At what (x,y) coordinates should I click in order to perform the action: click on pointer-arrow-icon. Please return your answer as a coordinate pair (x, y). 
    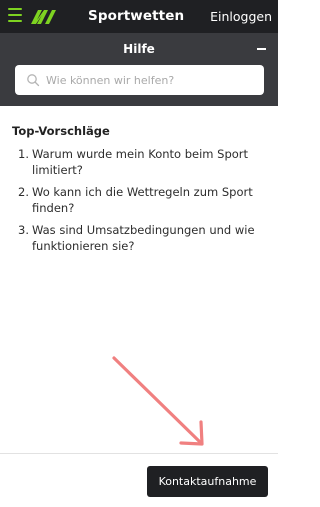
    Looking at the image, I should click on (158, 401).